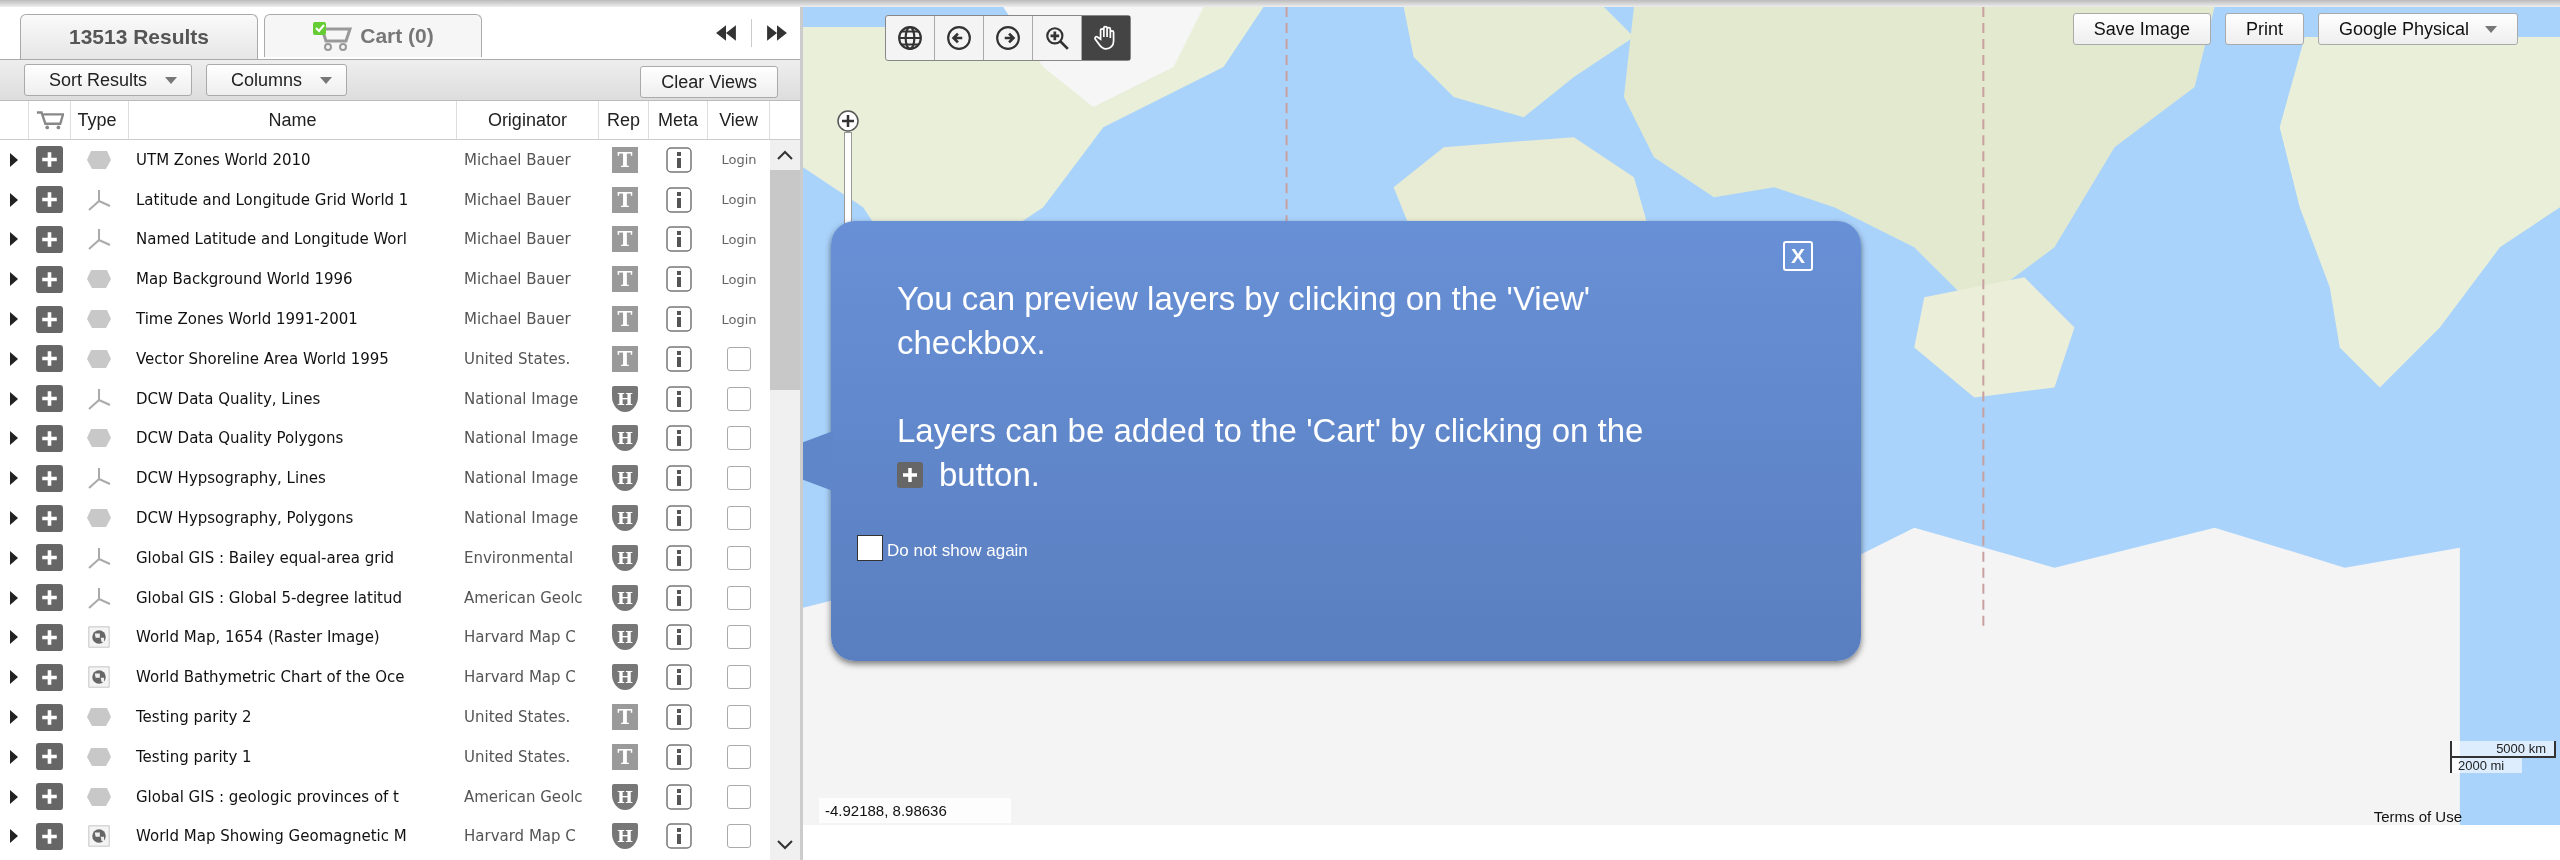 The height and width of the screenshot is (860, 2560). Describe the element at coordinates (373, 35) in the screenshot. I see `tab: Cart (0)` at that location.